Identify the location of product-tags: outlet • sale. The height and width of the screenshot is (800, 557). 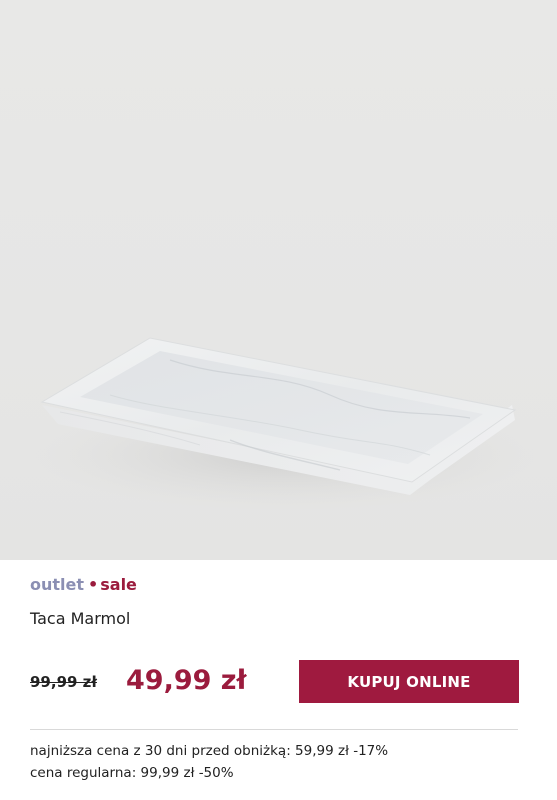
(83, 585).